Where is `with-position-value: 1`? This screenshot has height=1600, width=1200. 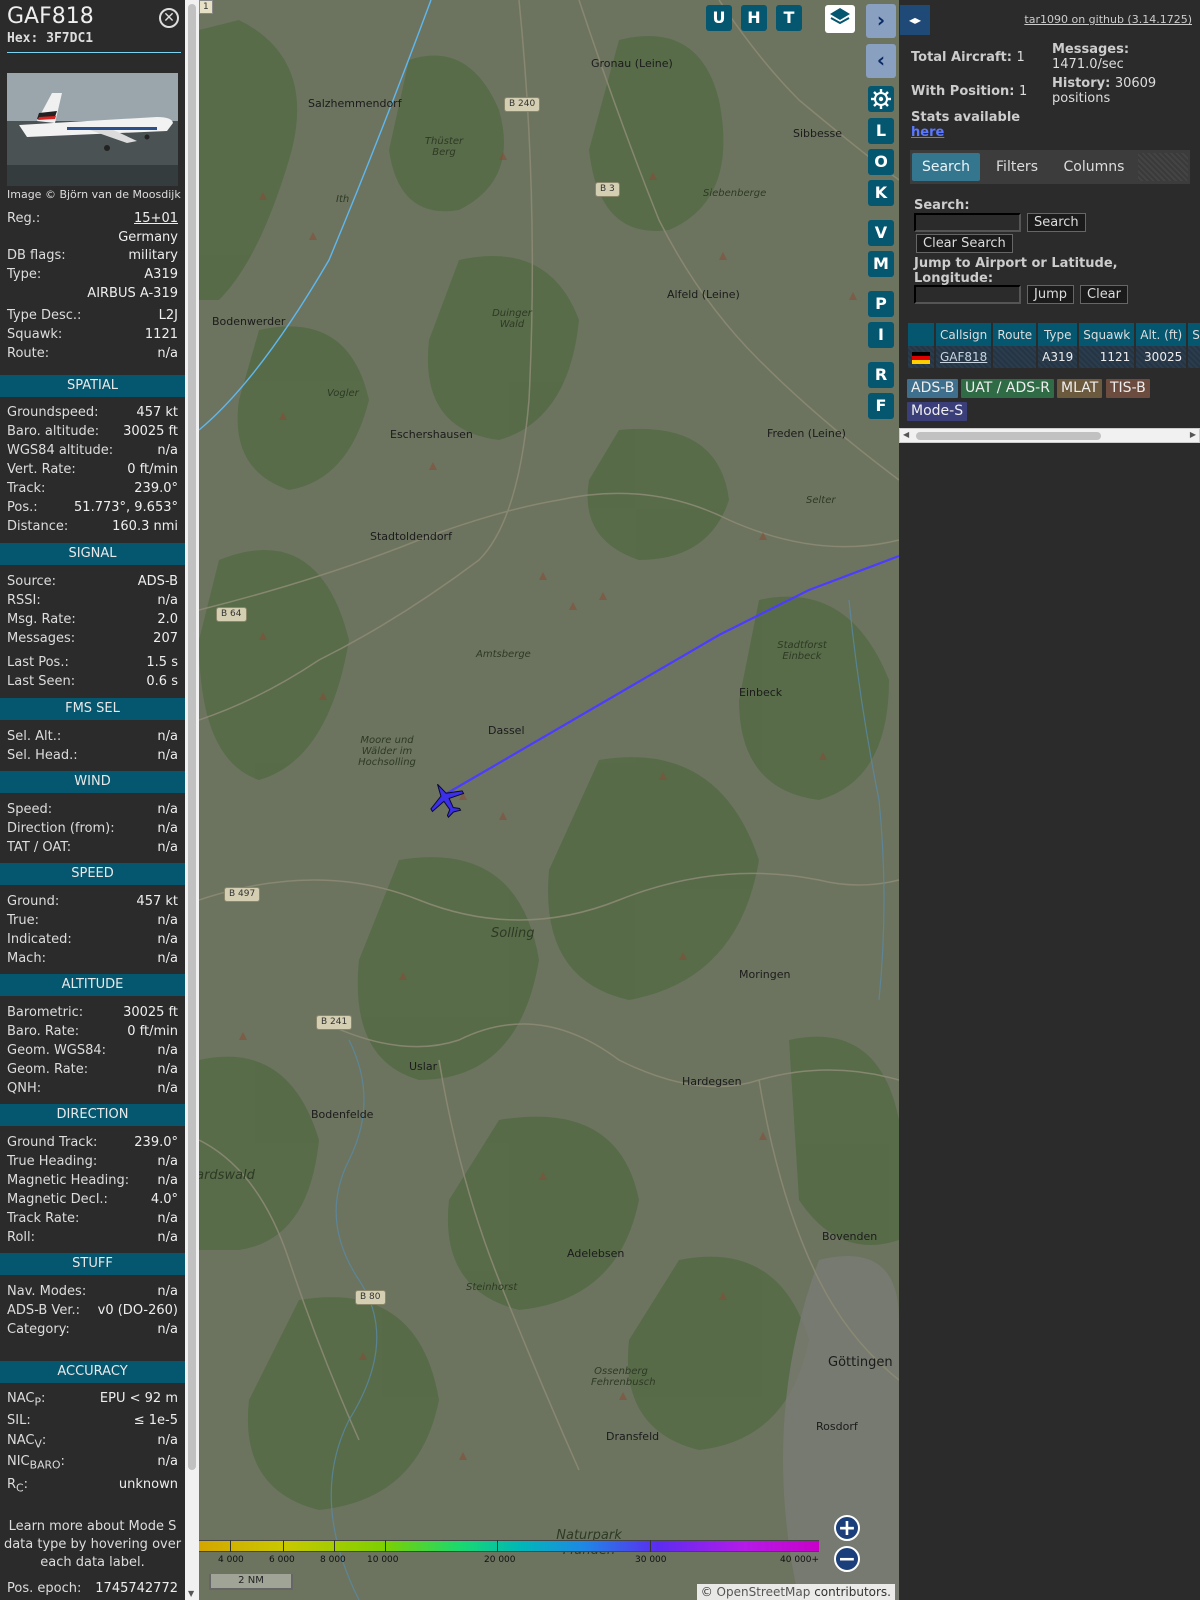 with-position-value: 1 is located at coordinates (1023, 91).